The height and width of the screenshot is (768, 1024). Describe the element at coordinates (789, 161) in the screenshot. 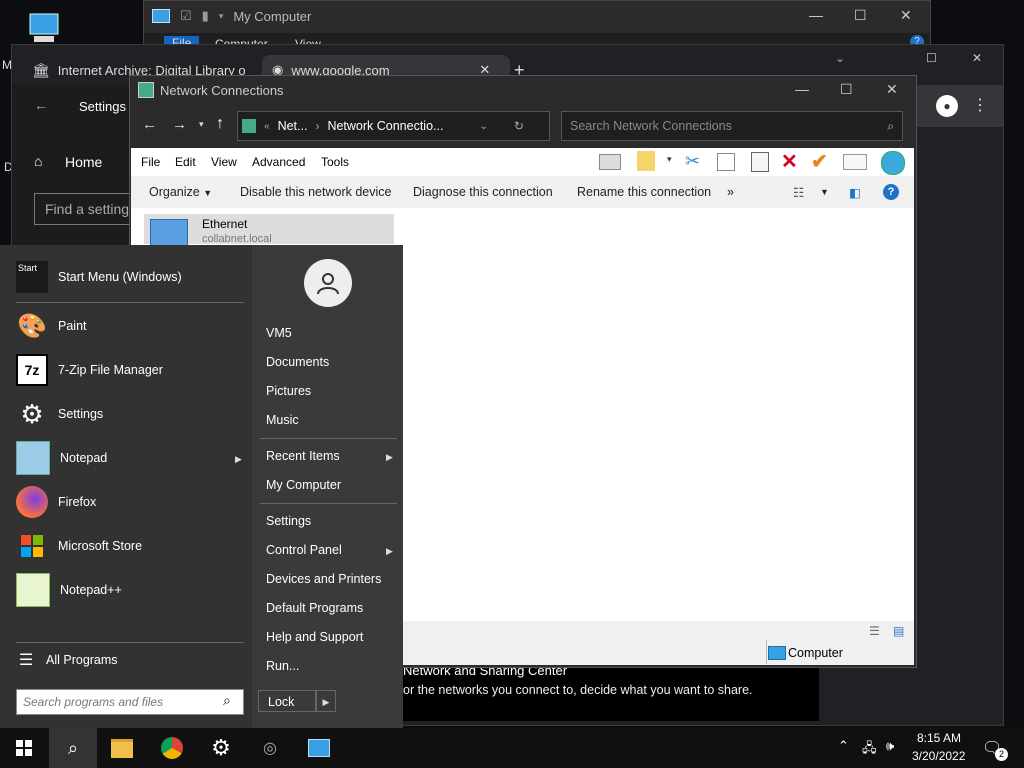

I see `delete-icon: ✕` at that location.